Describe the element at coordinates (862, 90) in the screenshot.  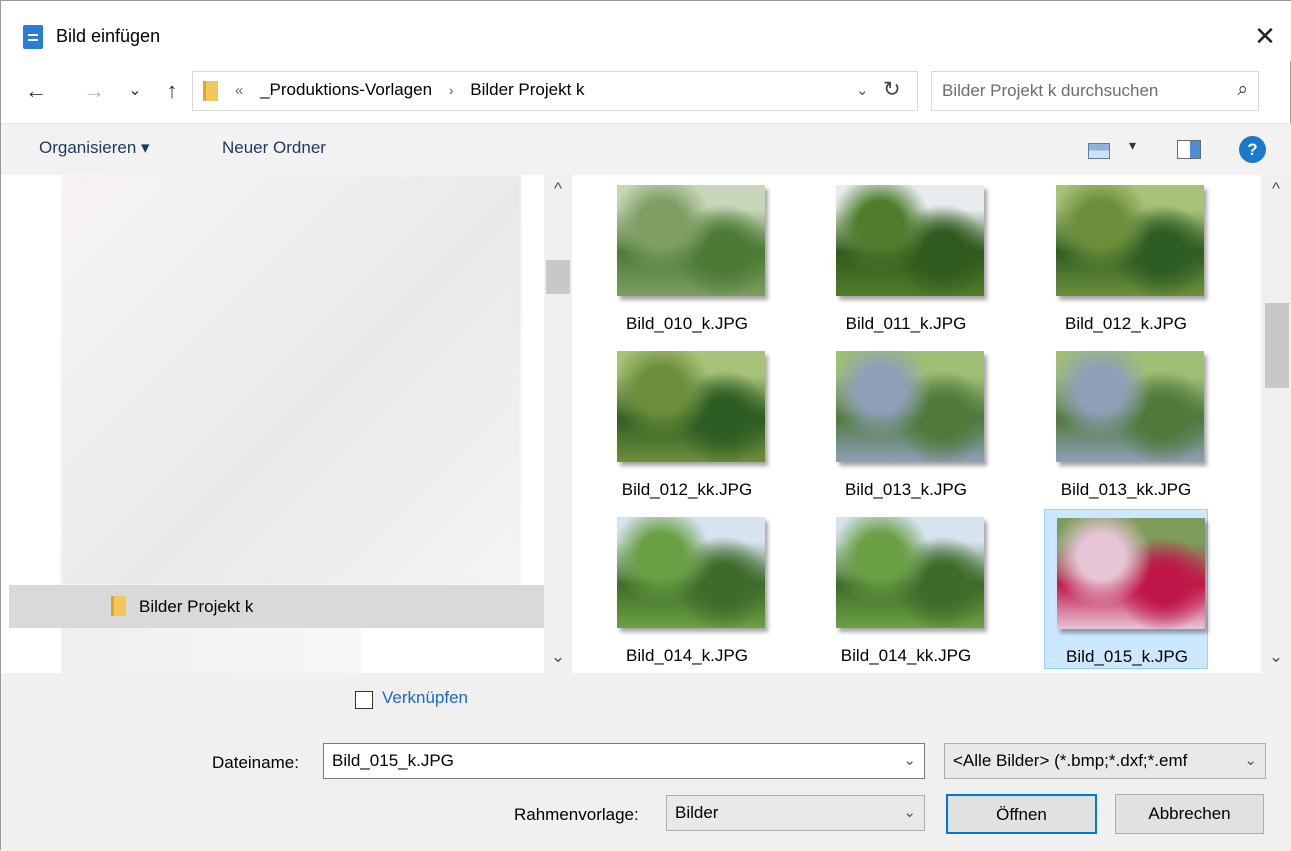
I see `address-dropdown-icon: ⌄` at that location.